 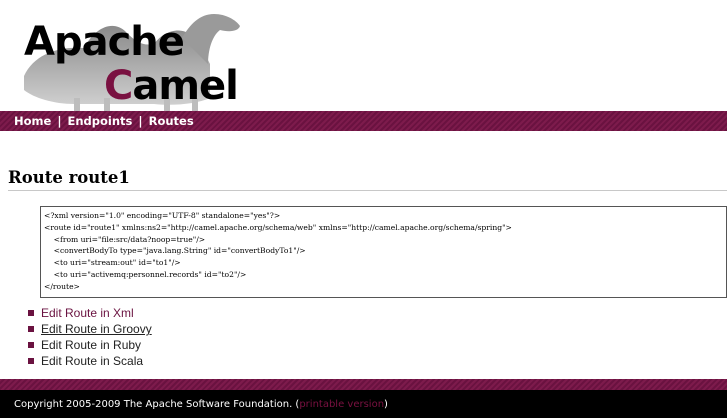 I want to click on edit-route-xml-link: Edit Route in Xml, so click(x=87, y=313).